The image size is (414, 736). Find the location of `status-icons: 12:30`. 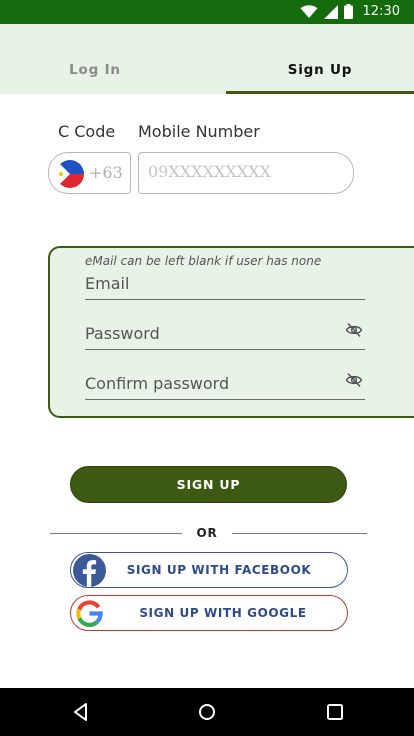

status-icons: 12:30 is located at coordinates (350, 11).